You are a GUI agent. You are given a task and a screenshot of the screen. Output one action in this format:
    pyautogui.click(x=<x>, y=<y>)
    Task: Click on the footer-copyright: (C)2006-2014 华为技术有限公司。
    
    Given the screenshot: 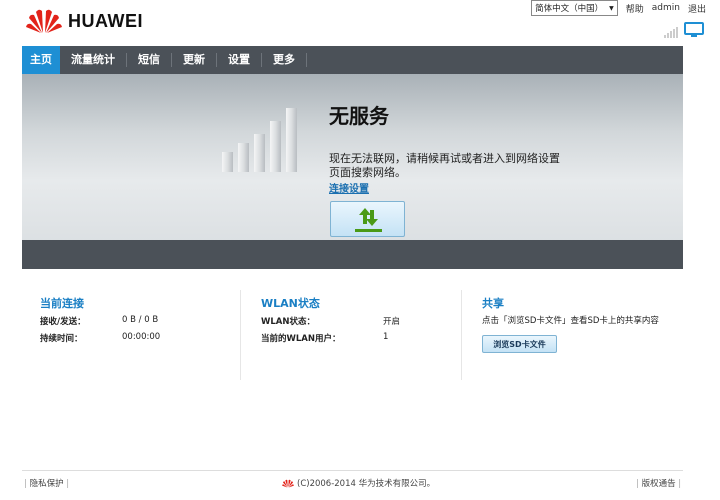 What is the action you would take?
    pyautogui.click(x=358, y=483)
    